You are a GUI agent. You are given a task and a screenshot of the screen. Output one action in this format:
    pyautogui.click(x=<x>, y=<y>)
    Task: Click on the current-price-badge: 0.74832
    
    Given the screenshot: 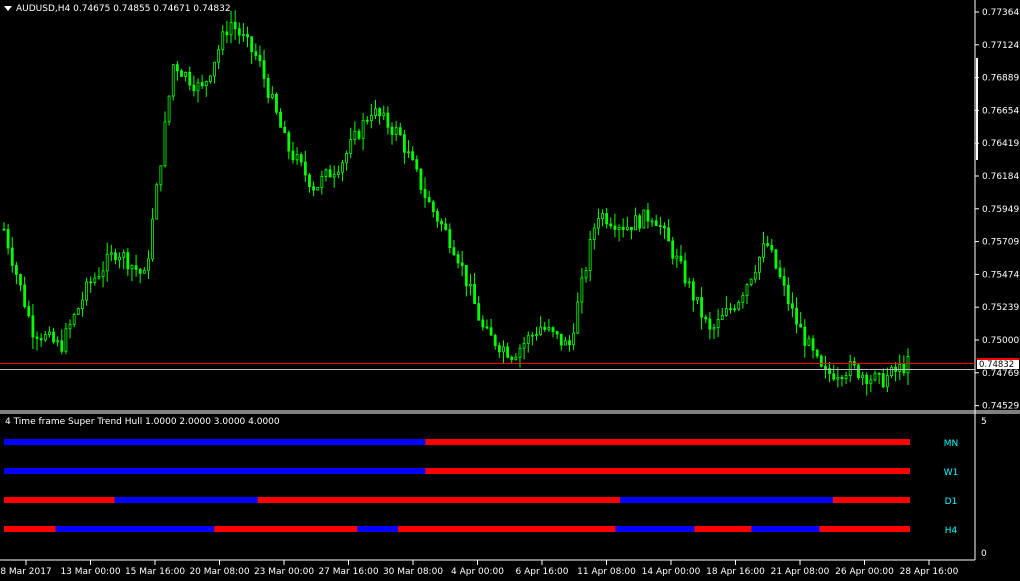 What is the action you would take?
    pyautogui.click(x=998, y=363)
    